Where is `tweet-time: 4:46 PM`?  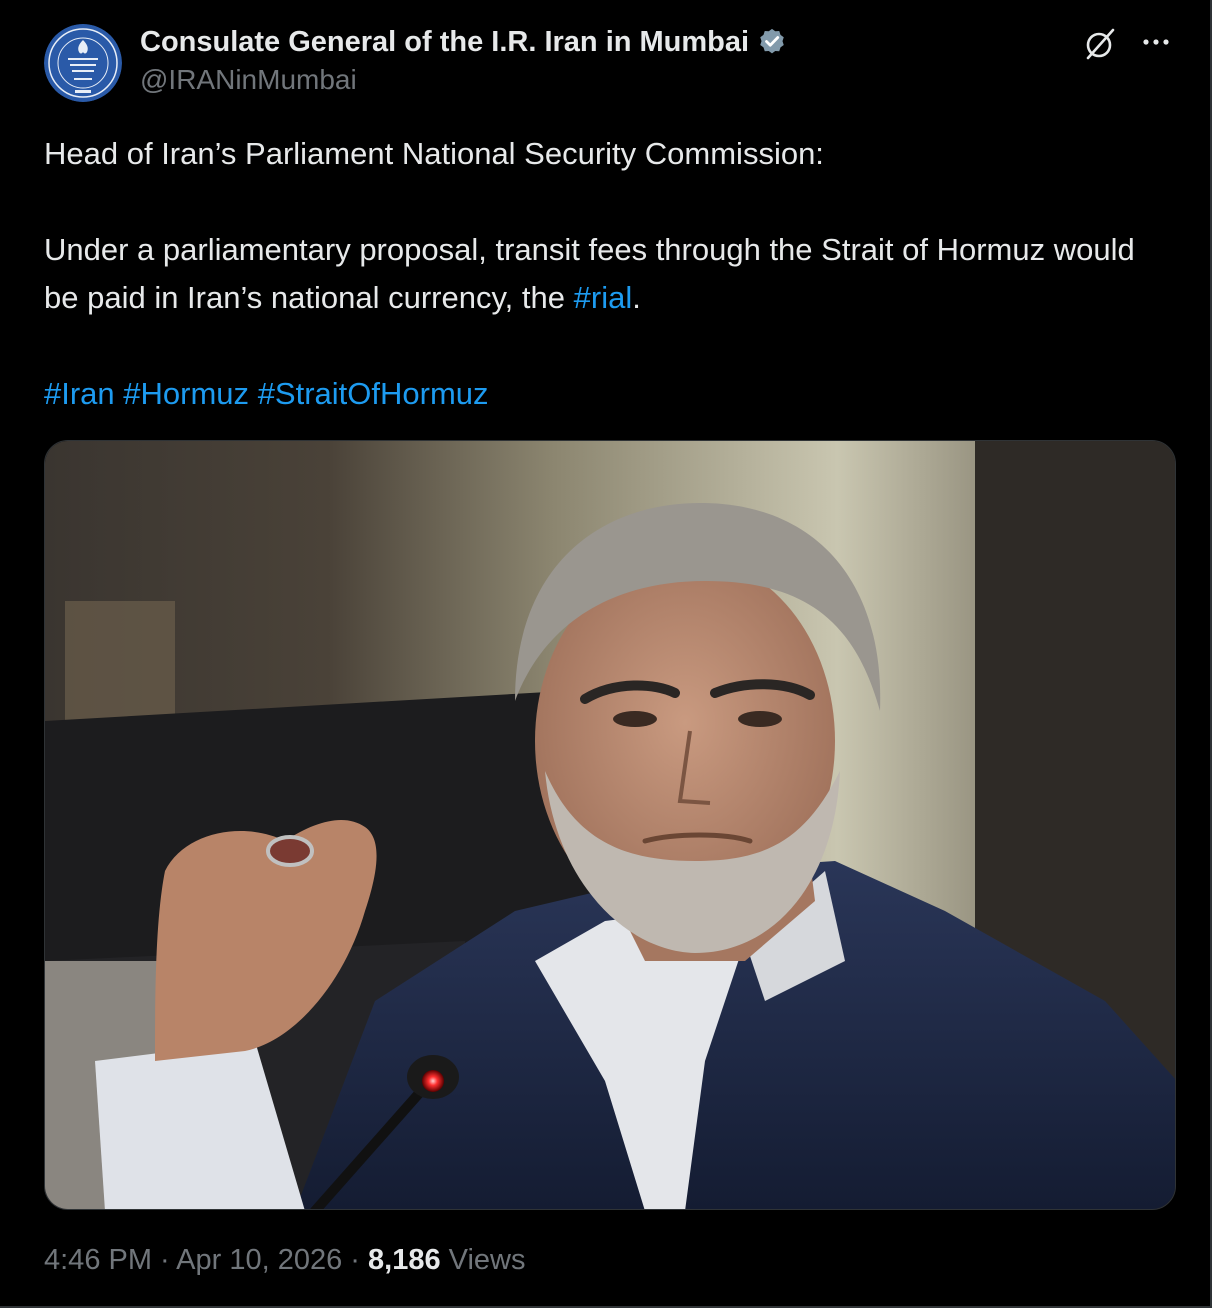 tweet-time: 4:46 PM is located at coordinates (98, 1260).